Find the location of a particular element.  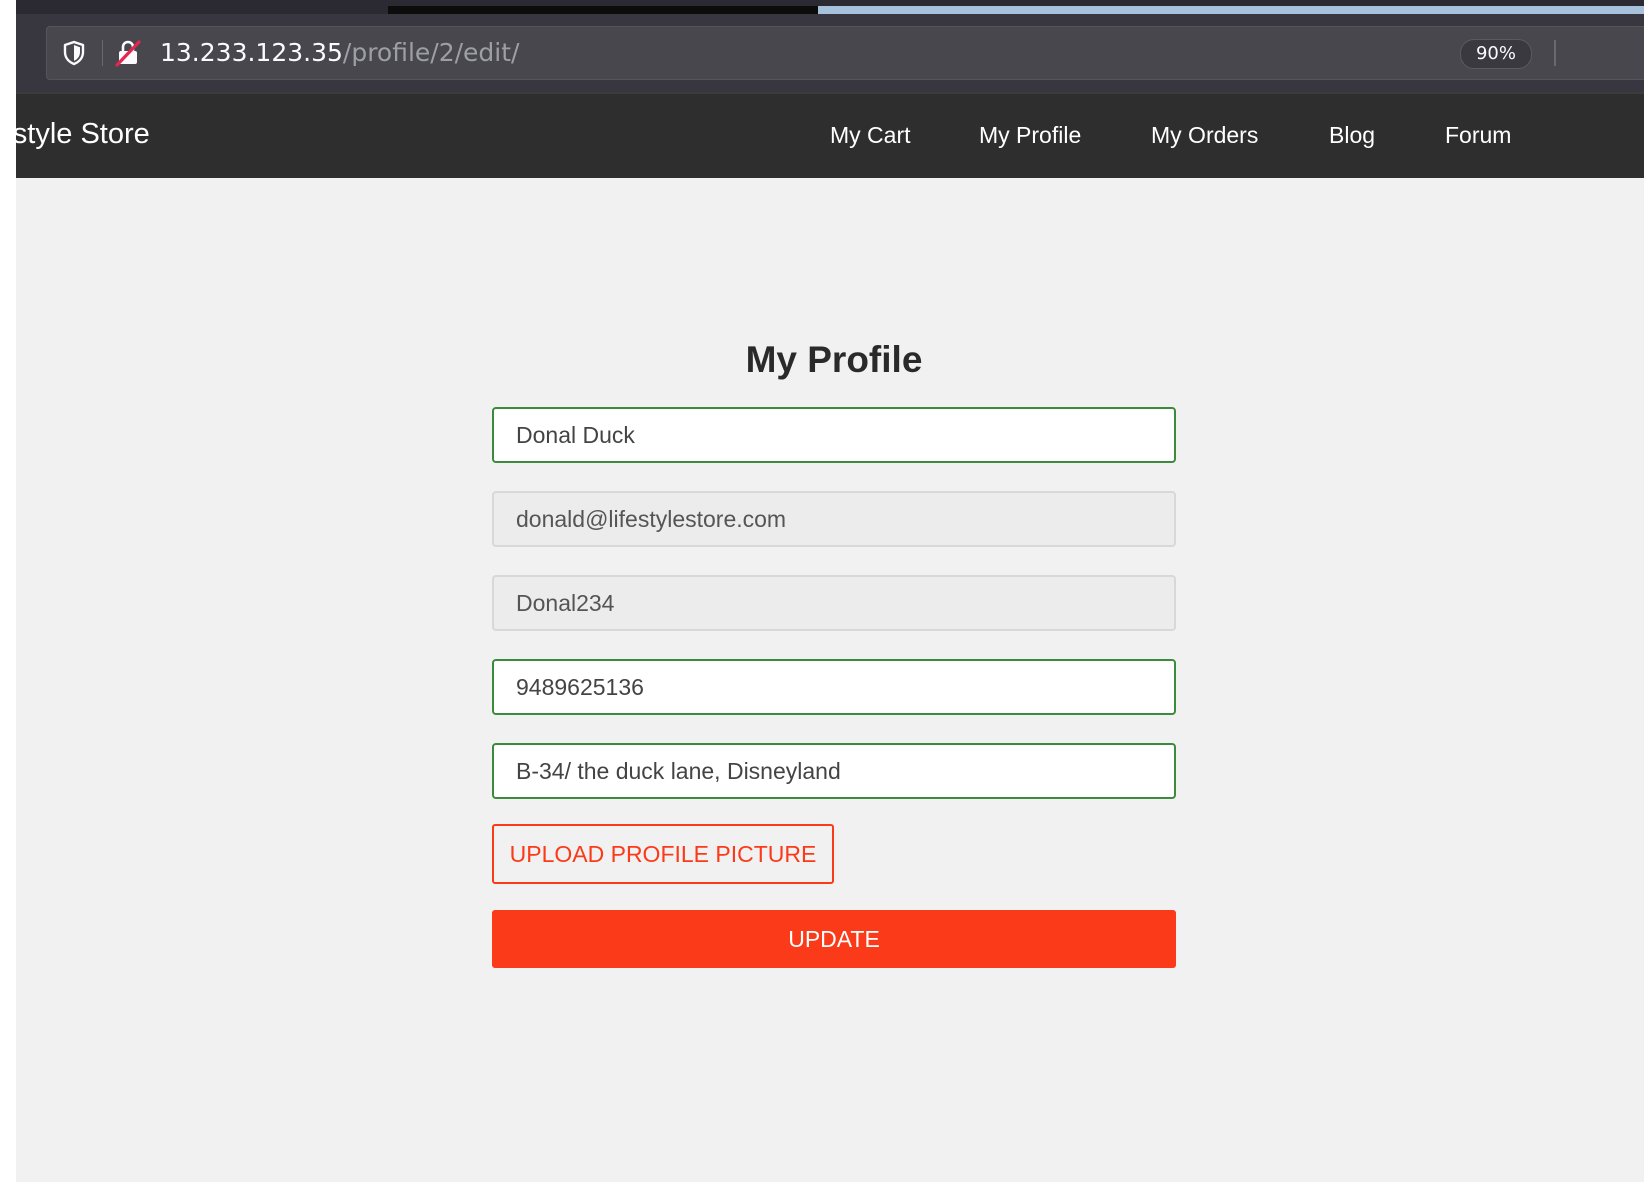

nav-link-my-cart: My Cart is located at coordinates (870, 135).